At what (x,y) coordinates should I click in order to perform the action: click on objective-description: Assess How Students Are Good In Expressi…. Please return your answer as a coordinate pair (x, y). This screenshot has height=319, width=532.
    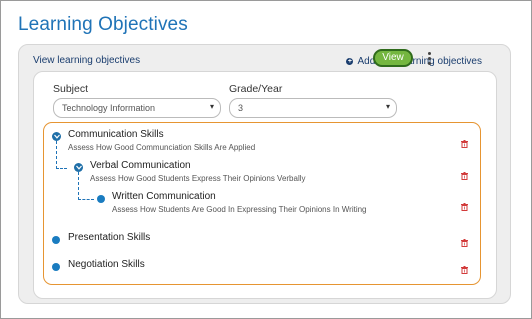
    Looking at the image, I should click on (239, 209).